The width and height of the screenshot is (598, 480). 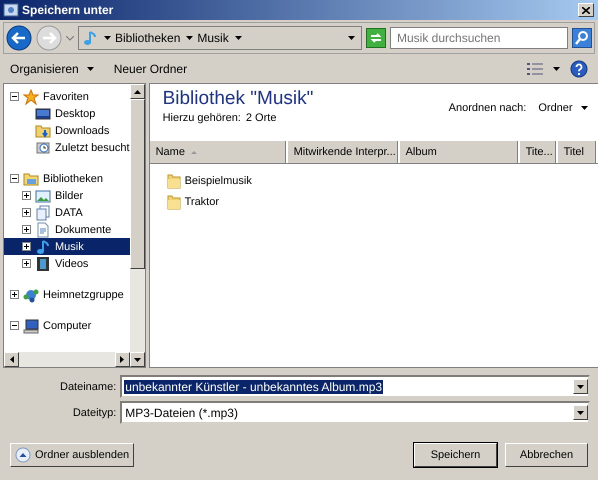 I want to click on combo-box: MP3-Dateien (*.mp3), so click(x=355, y=412).